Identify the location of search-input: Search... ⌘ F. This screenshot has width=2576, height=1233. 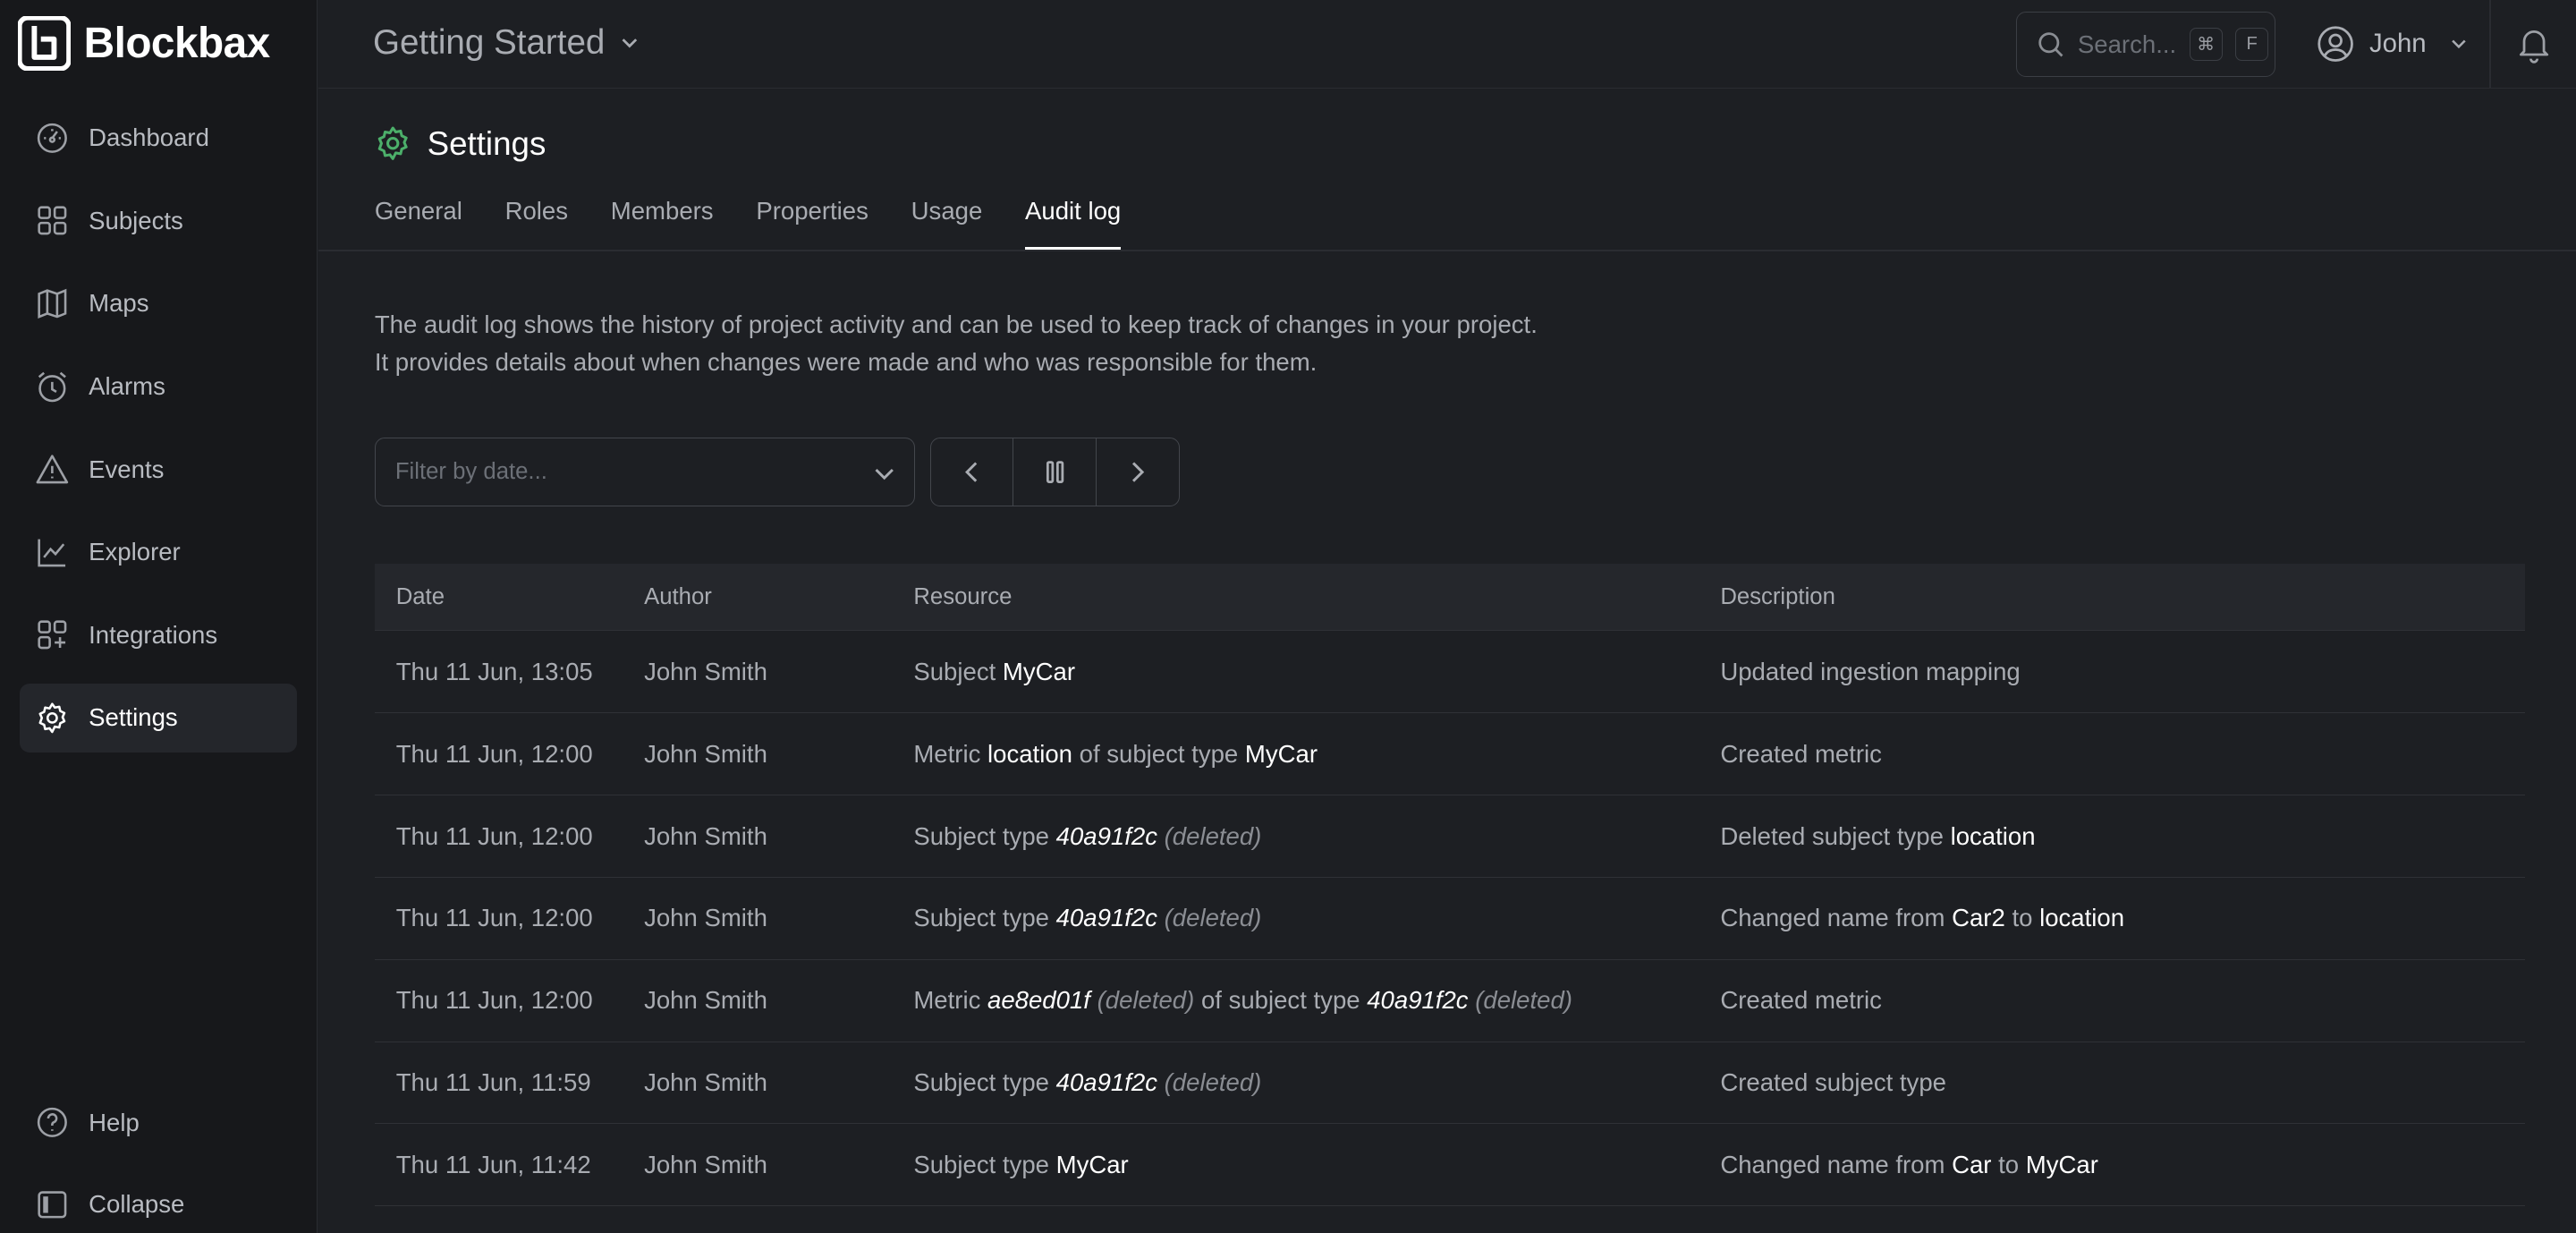
(2145, 44).